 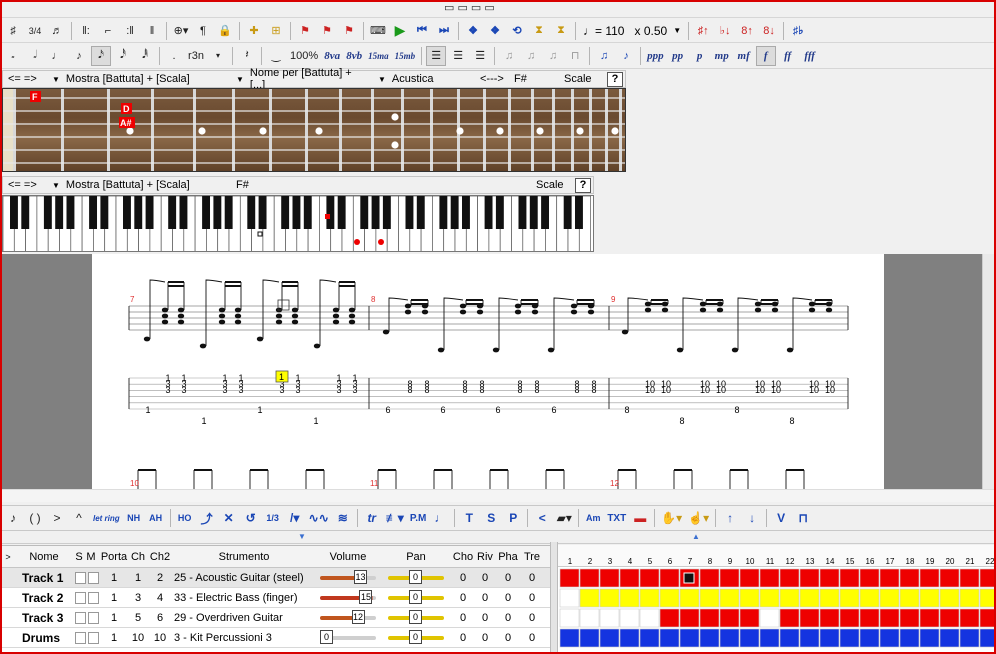 What do you see at coordinates (295, 518) in the screenshot?
I see `whammy-icon: /▾` at bounding box center [295, 518].